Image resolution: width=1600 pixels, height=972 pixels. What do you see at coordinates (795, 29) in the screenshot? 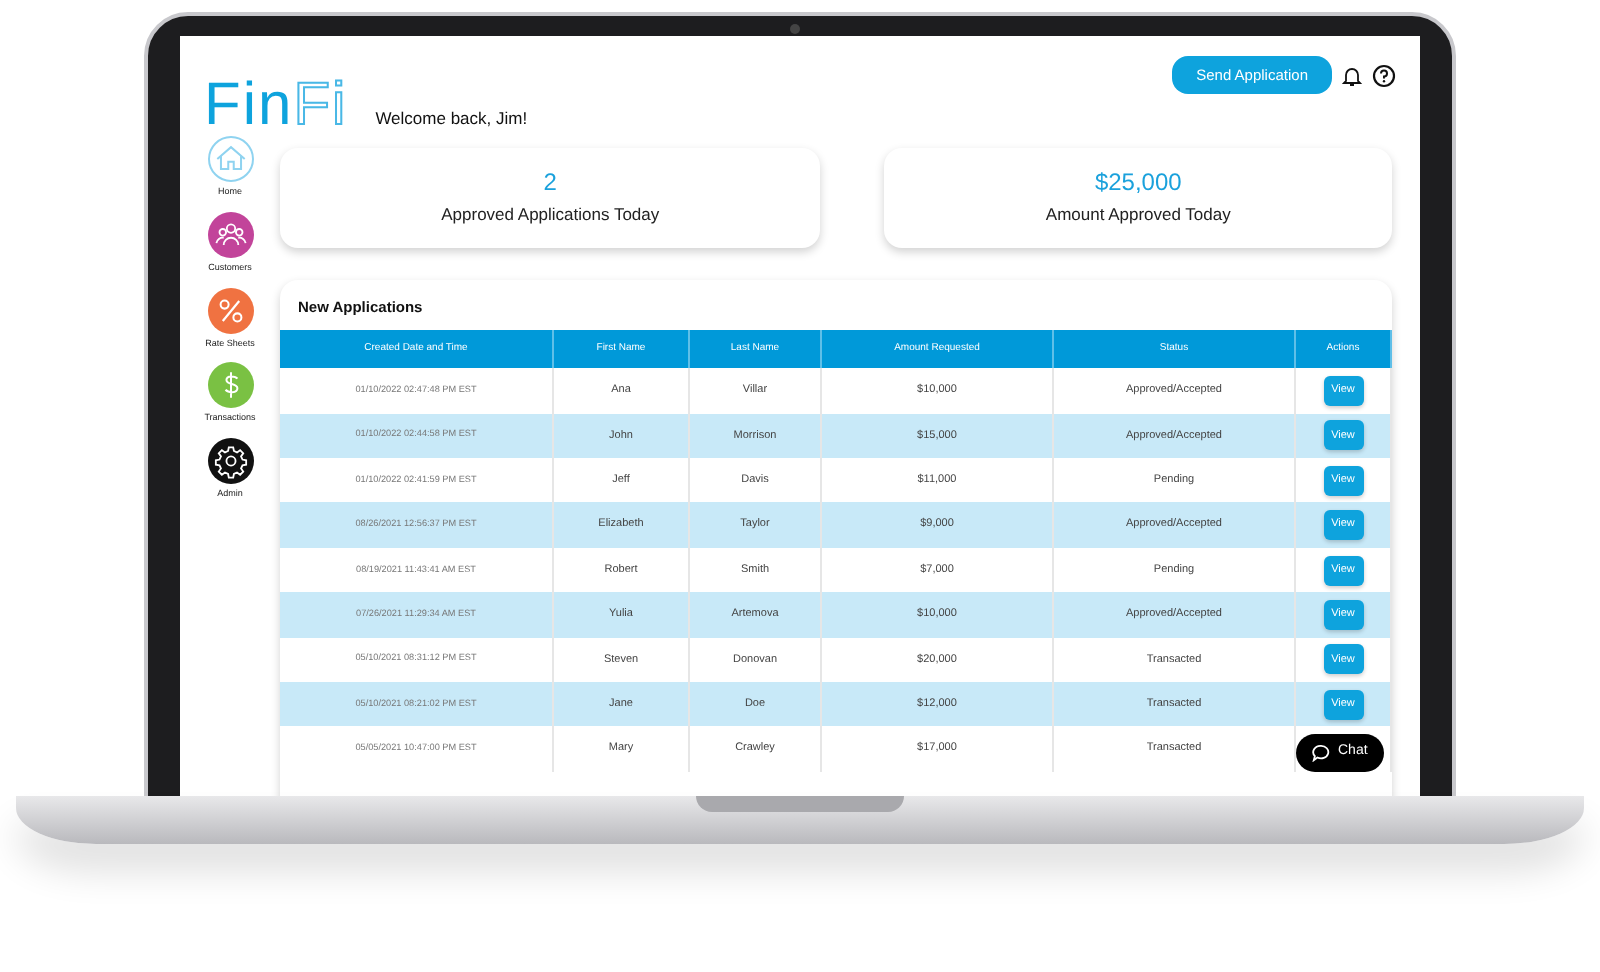
I see `camera-icon` at bounding box center [795, 29].